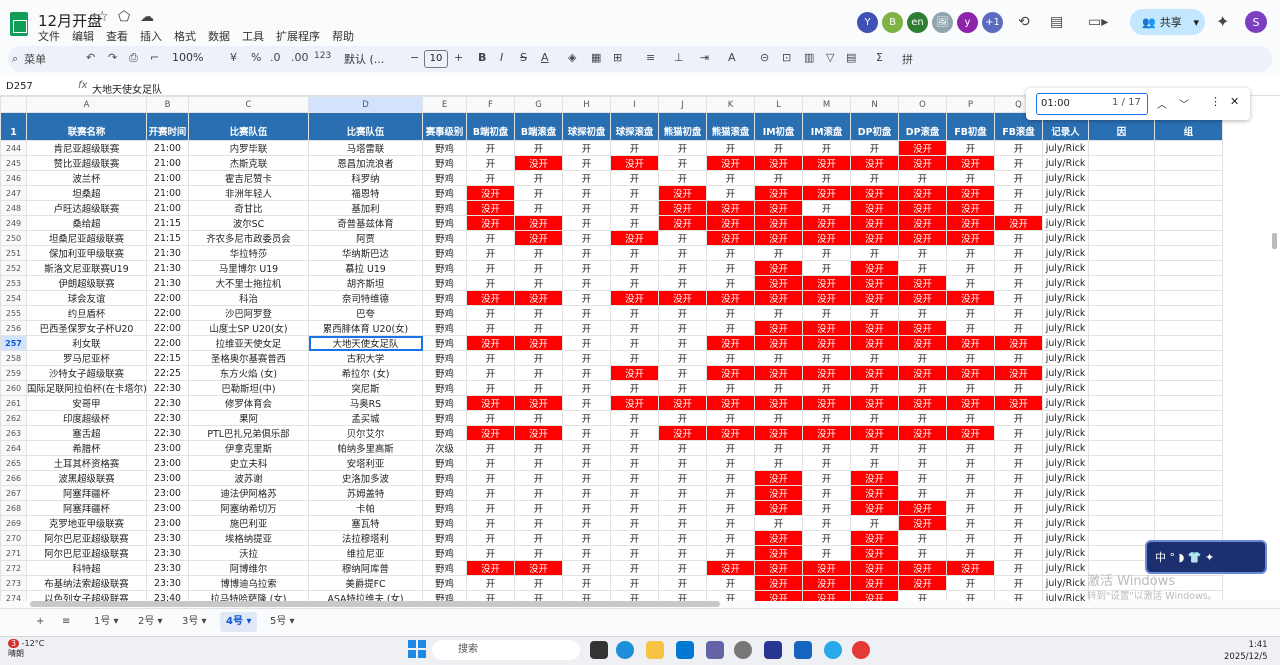  I want to click on data-cell: 胡齐斯坦, so click(365, 283).